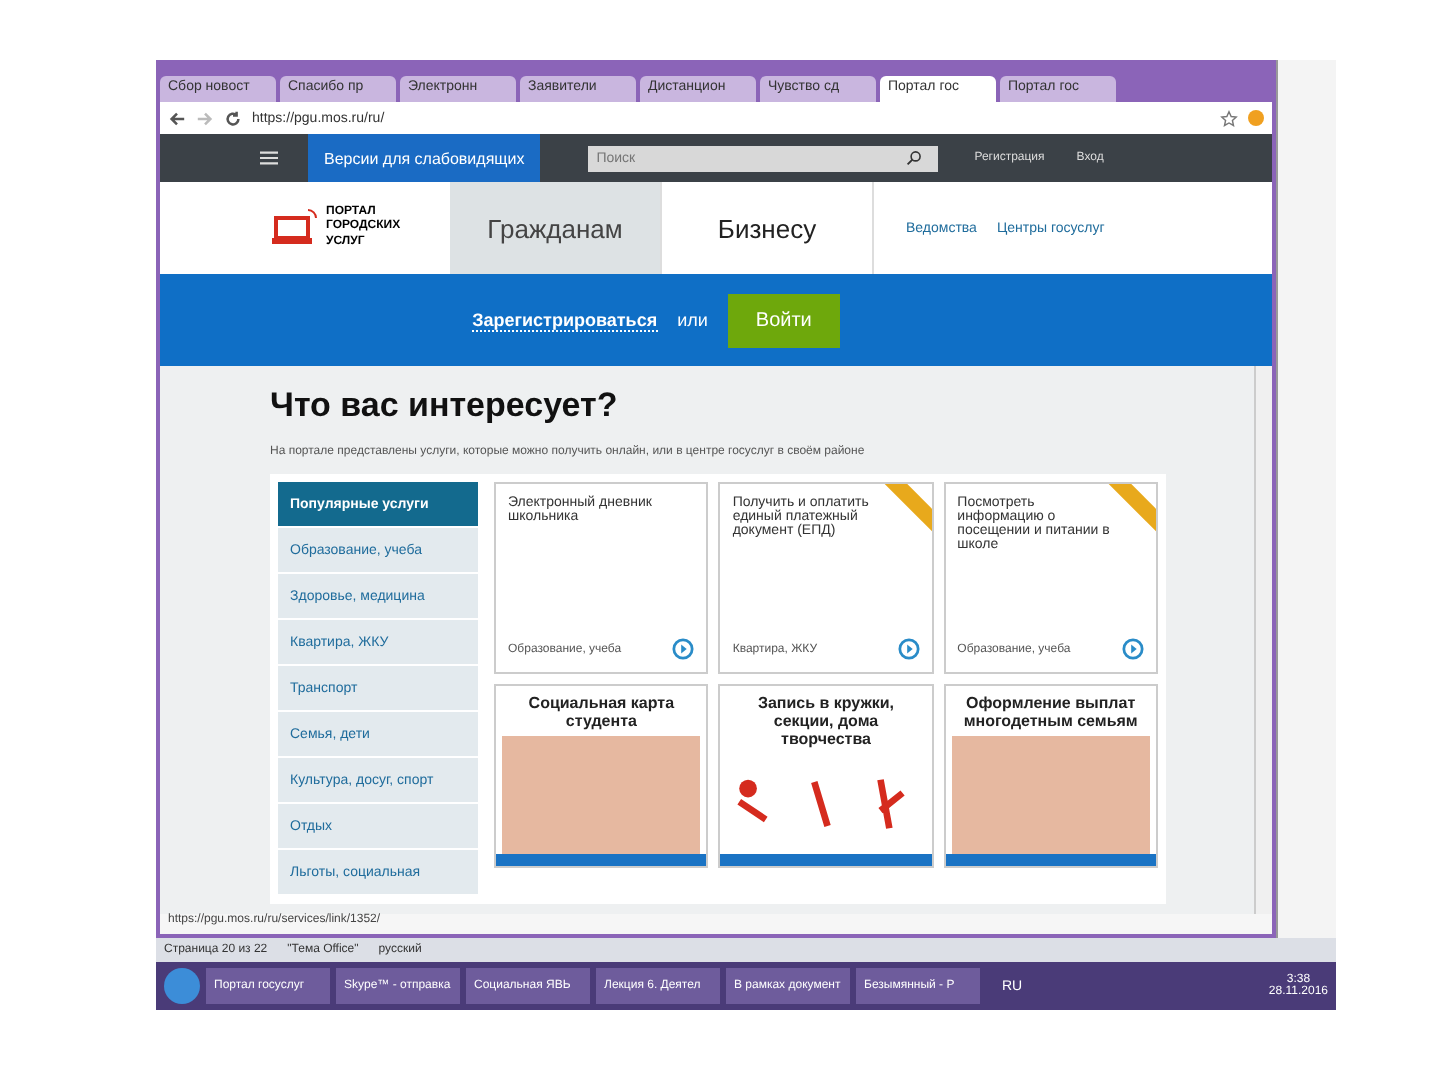  What do you see at coordinates (692, 320) in the screenshot?
I see `or-text: или` at bounding box center [692, 320].